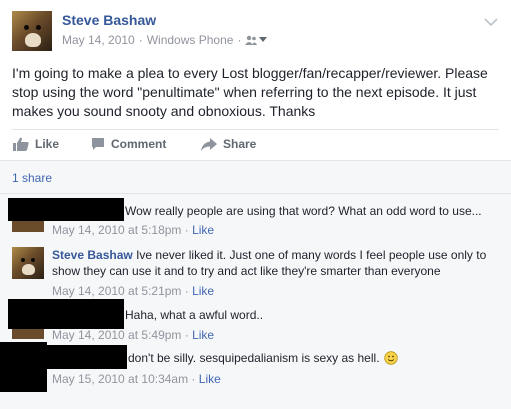 The height and width of the screenshot is (409, 511). Describe the element at coordinates (28, 263) in the screenshot. I see `comment-avatar` at that location.